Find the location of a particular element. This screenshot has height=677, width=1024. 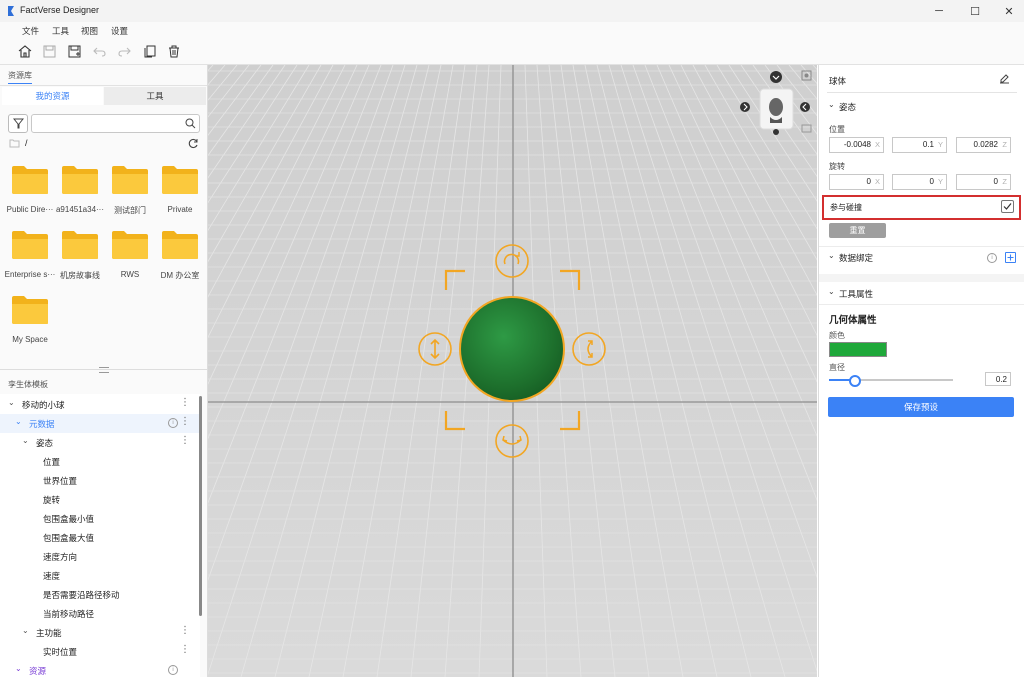

rotation-label: 旋转 is located at coordinates (837, 166).